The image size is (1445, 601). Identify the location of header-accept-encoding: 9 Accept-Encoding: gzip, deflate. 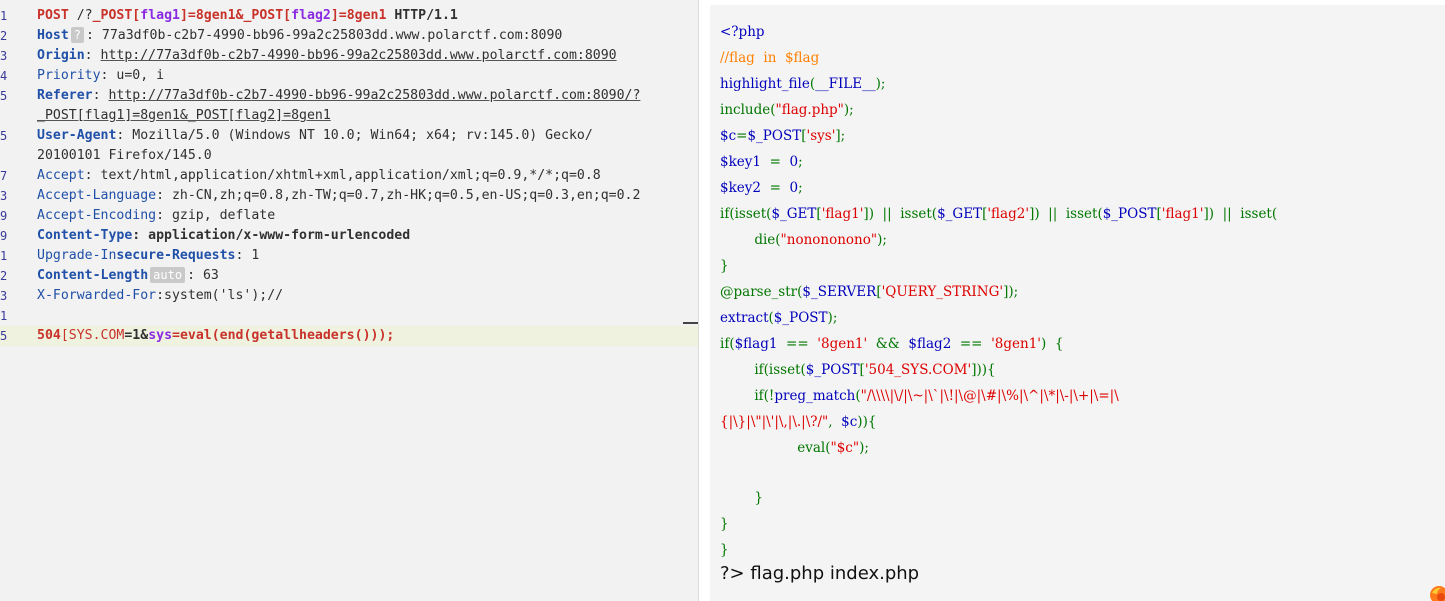
(349, 216).